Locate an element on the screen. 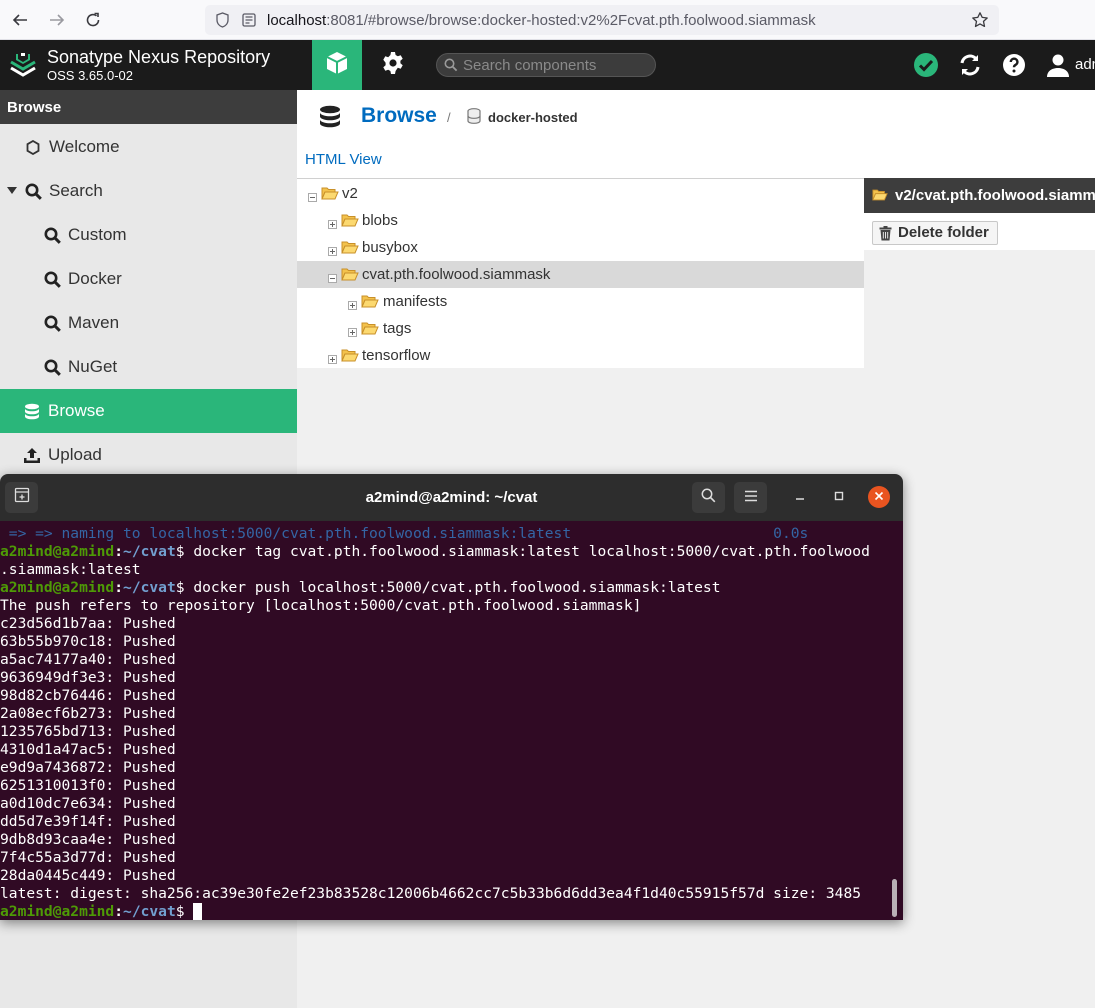 This screenshot has height=1008, width=1095. terminal-layer-line: a0d10dc7e634: Pushed is located at coordinates (88, 803).